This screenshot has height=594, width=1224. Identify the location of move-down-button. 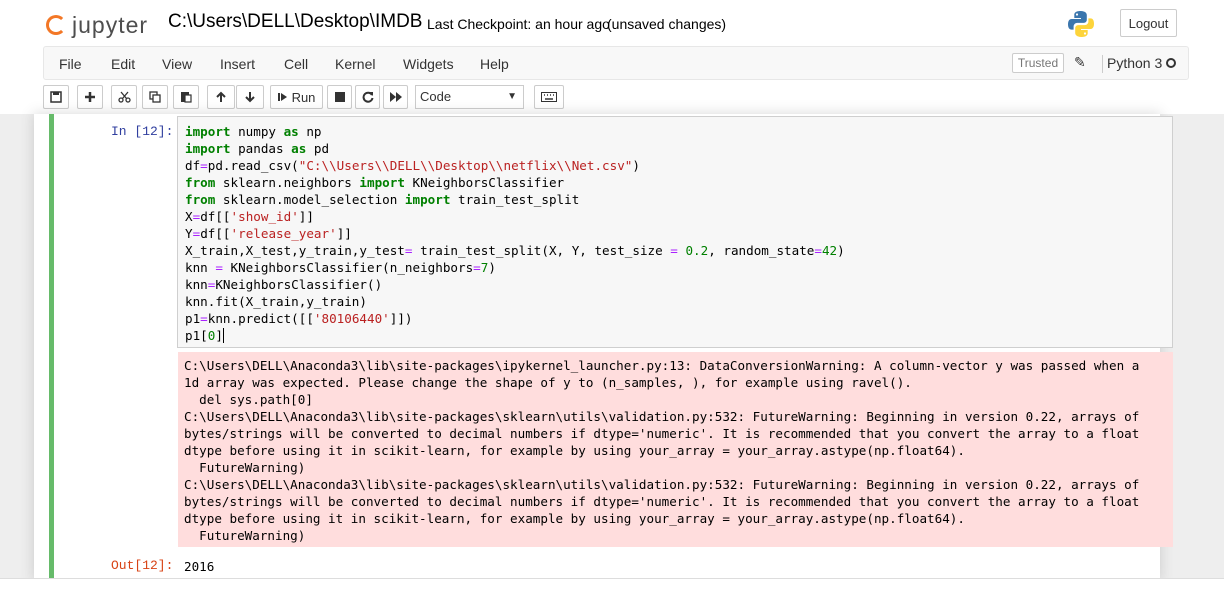
(250, 97).